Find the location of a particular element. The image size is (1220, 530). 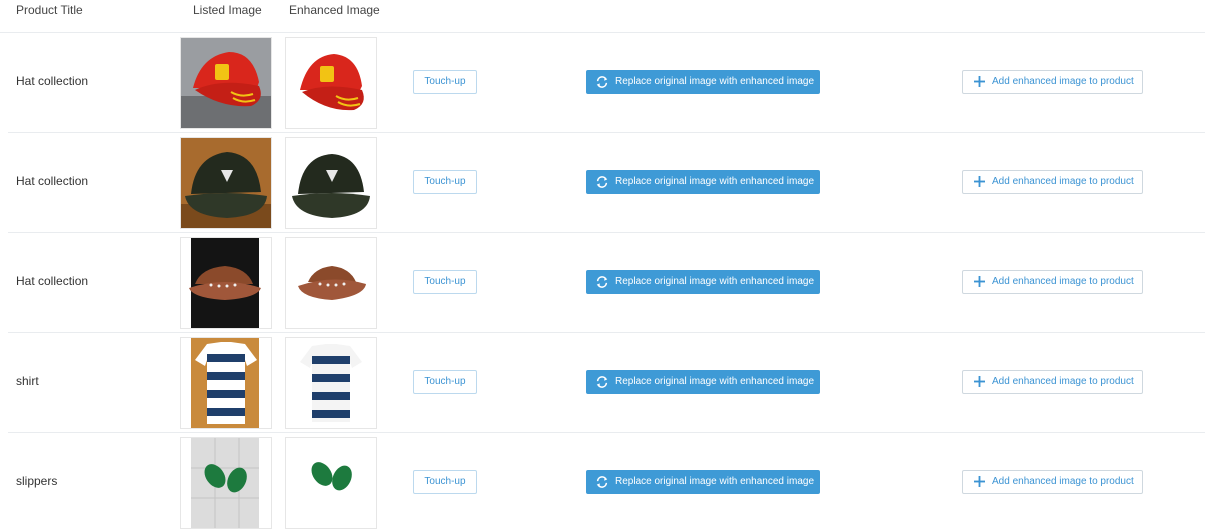

red-cap-cutout is located at coordinates (331, 83).